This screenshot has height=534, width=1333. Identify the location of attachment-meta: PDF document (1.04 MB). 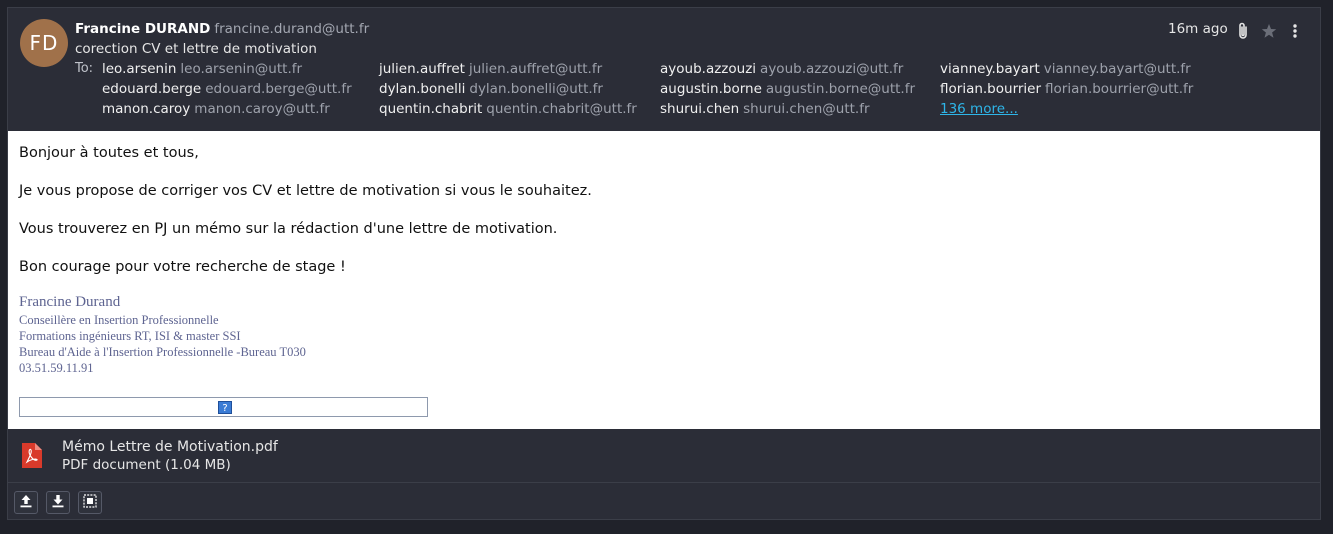
(146, 465).